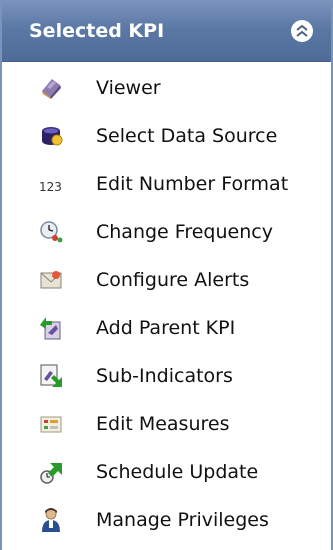 The image size is (333, 550). I want to click on action-label: Change Frequency, so click(184, 232).